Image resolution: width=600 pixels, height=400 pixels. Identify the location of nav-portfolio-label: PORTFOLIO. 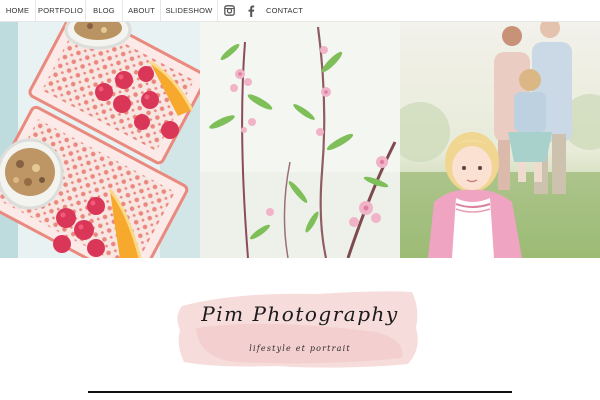
(61, 10).